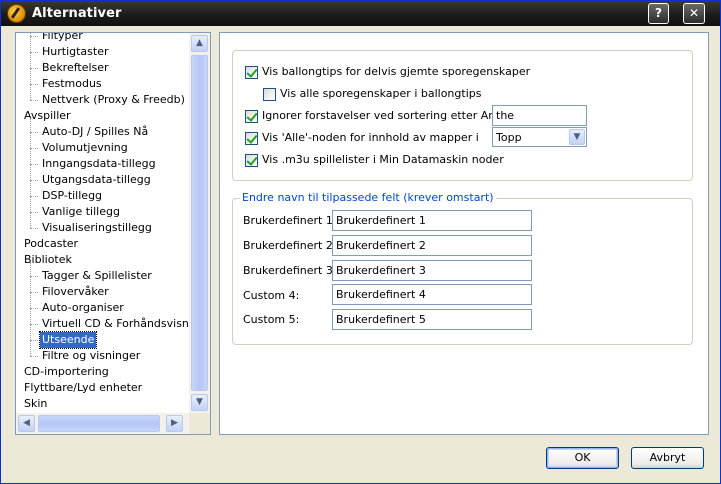  I want to click on all-node-checkbox, so click(251, 138).